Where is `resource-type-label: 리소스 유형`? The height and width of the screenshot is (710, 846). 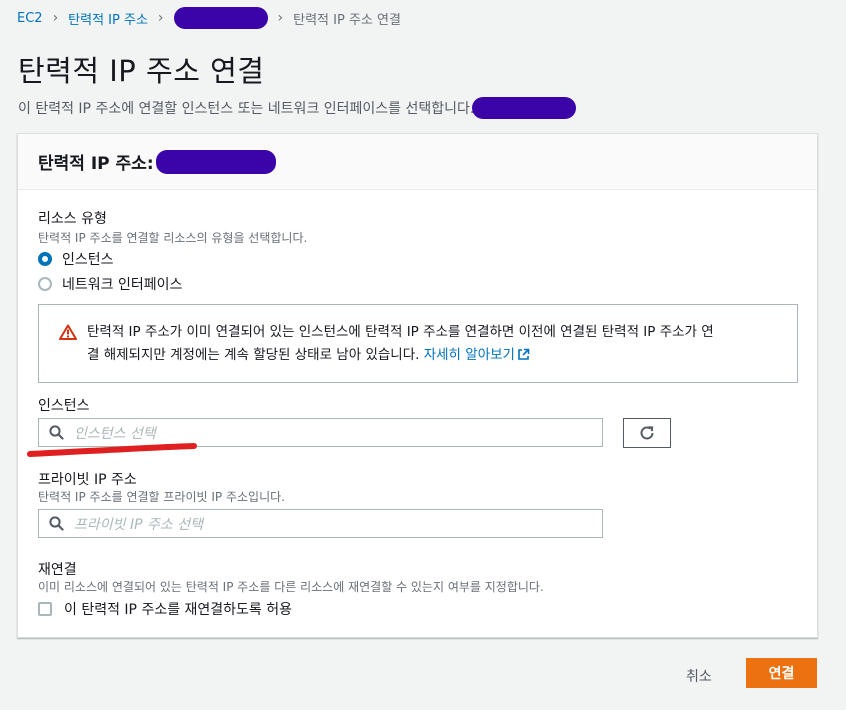 resource-type-label: 리소스 유형 is located at coordinates (72, 219).